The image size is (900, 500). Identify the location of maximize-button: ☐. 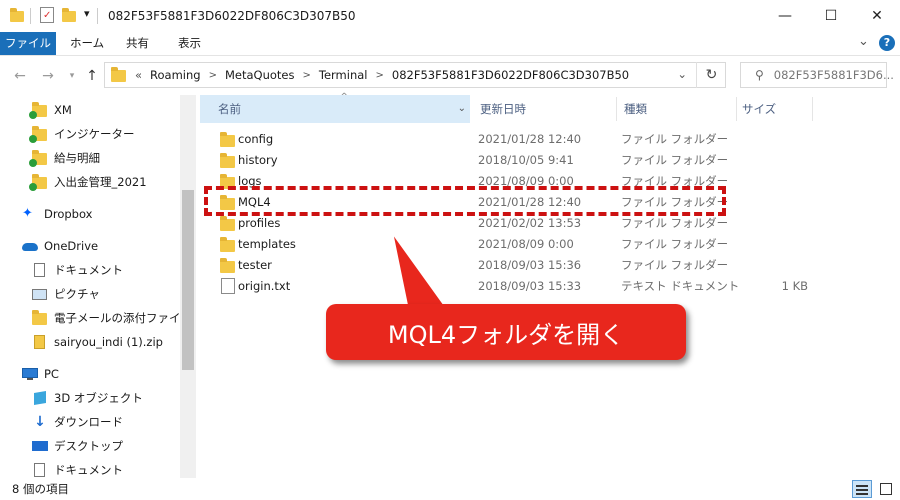
(831, 16).